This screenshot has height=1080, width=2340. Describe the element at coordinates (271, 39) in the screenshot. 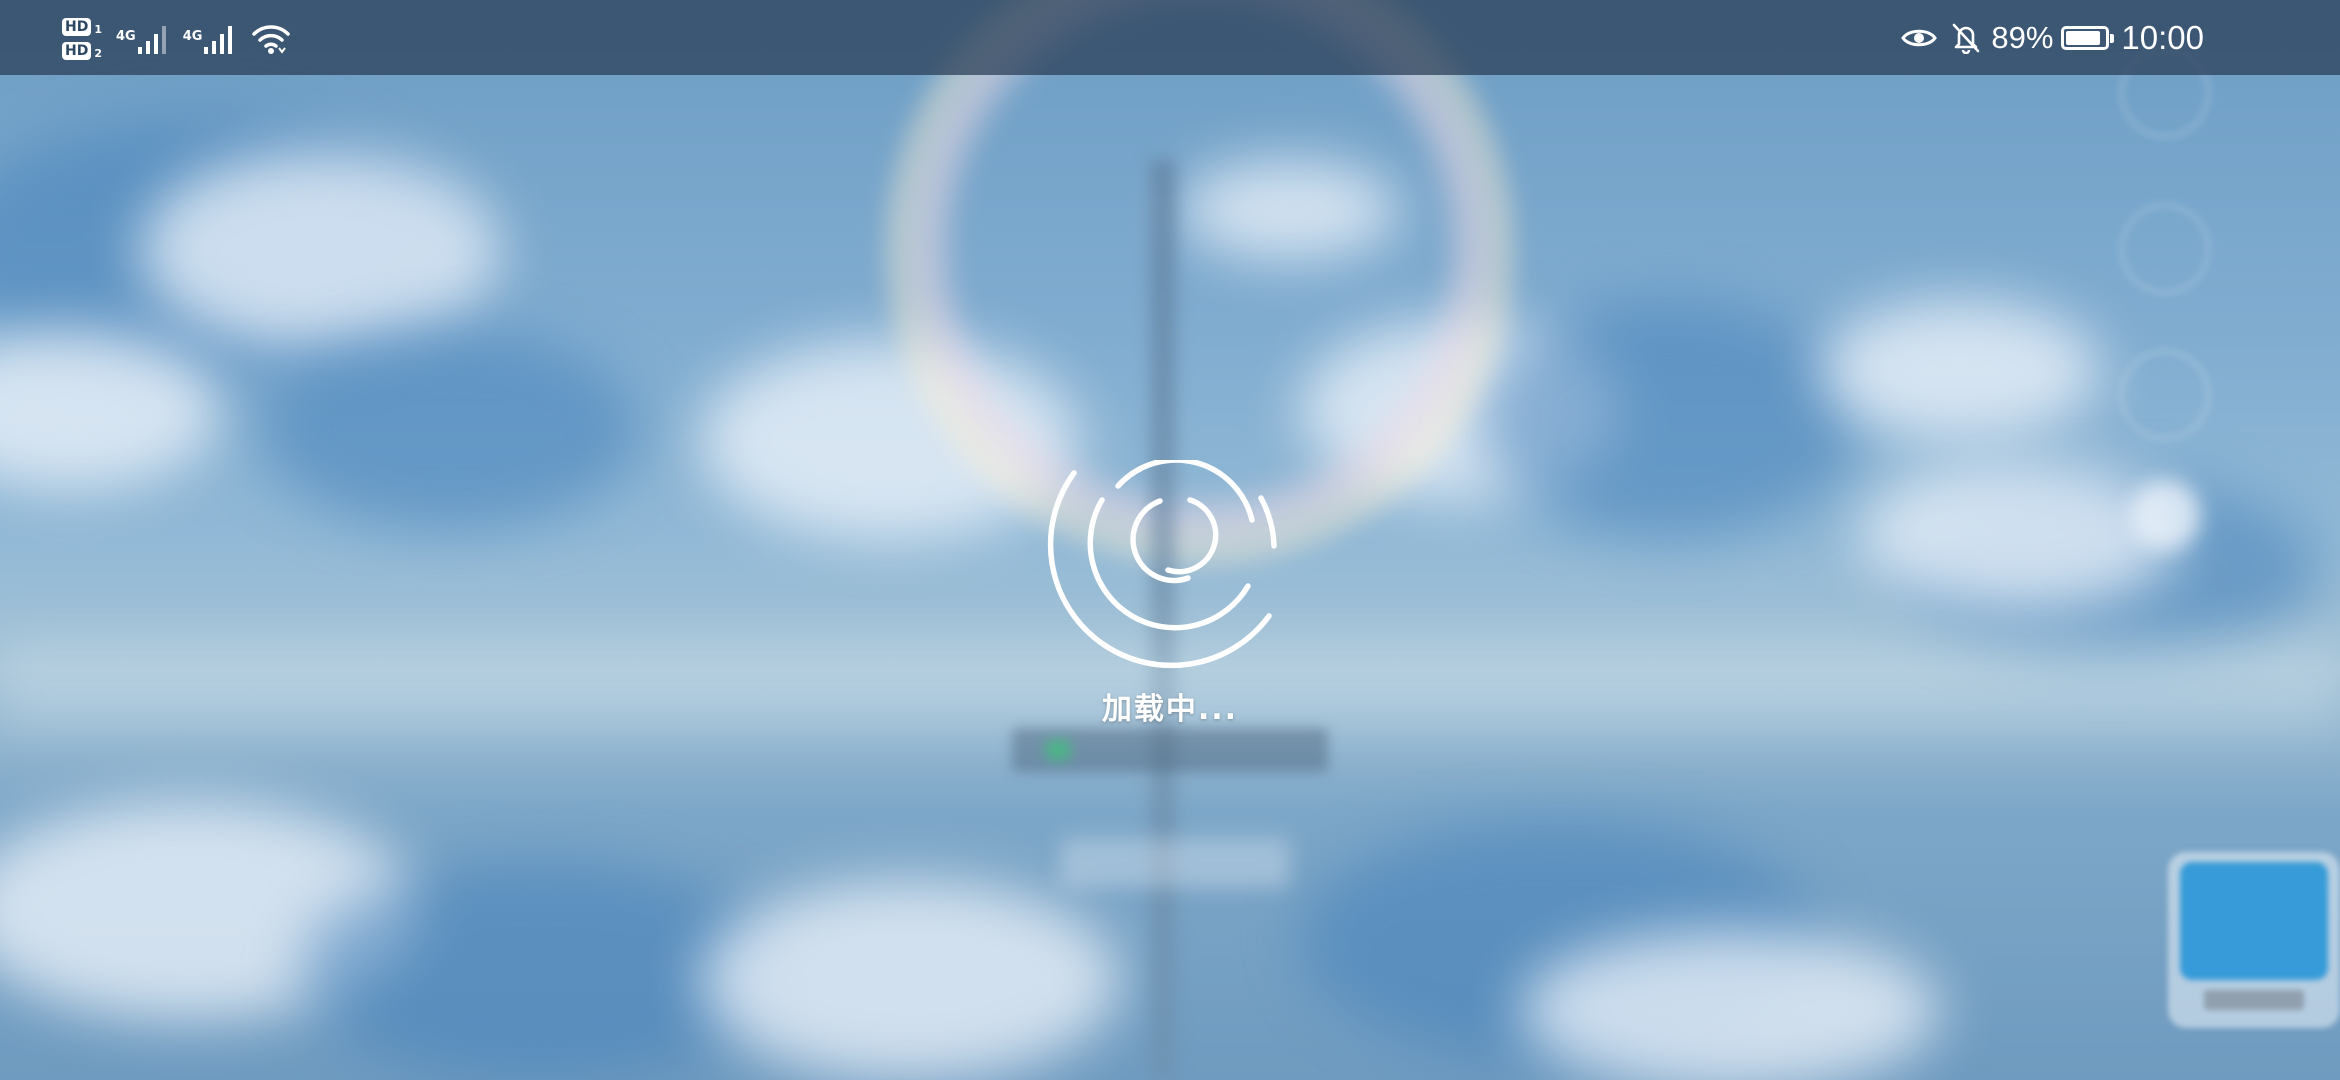

I see `wifi-icon` at that location.